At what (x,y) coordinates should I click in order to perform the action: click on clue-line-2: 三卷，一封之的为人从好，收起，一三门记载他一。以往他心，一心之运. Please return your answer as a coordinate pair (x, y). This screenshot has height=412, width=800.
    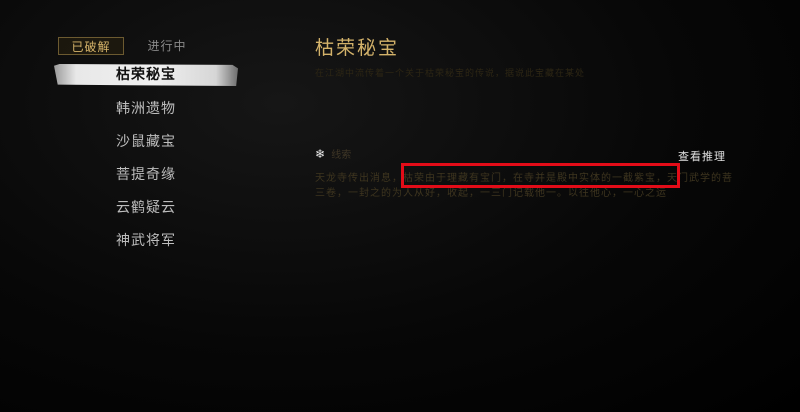
    Looking at the image, I should click on (491, 193).